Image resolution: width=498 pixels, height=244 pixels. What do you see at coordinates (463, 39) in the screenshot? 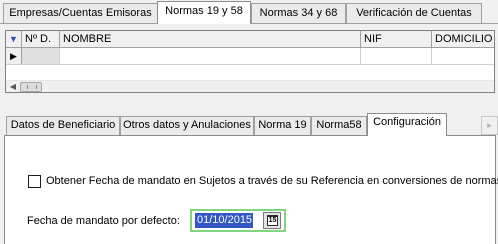
I see `column-header-domicilio: DOMICILIO` at bounding box center [463, 39].